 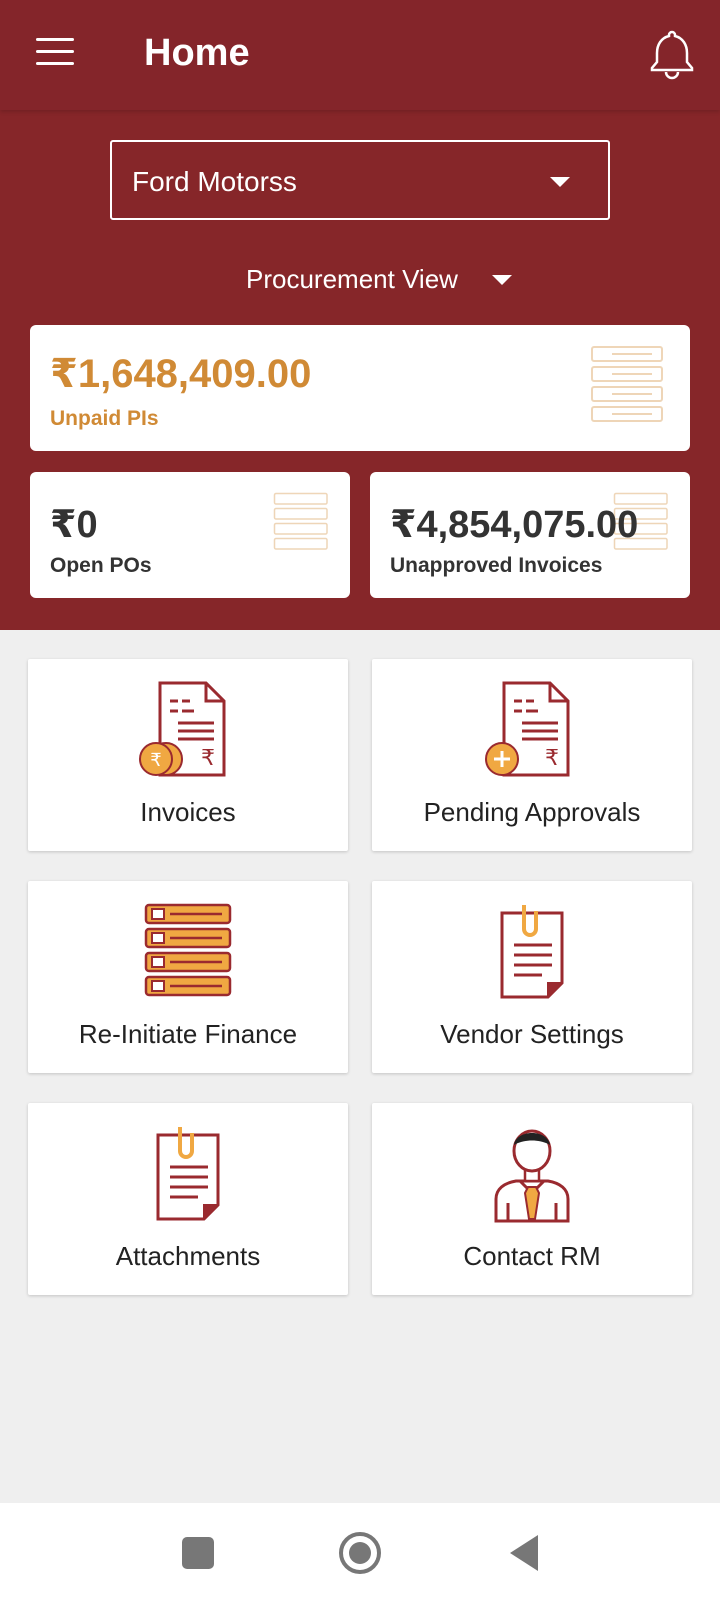 I want to click on unapproved-invoices-card: ₹4,854,075.00 Unapproved Invoices, so click(x=530, y=535).